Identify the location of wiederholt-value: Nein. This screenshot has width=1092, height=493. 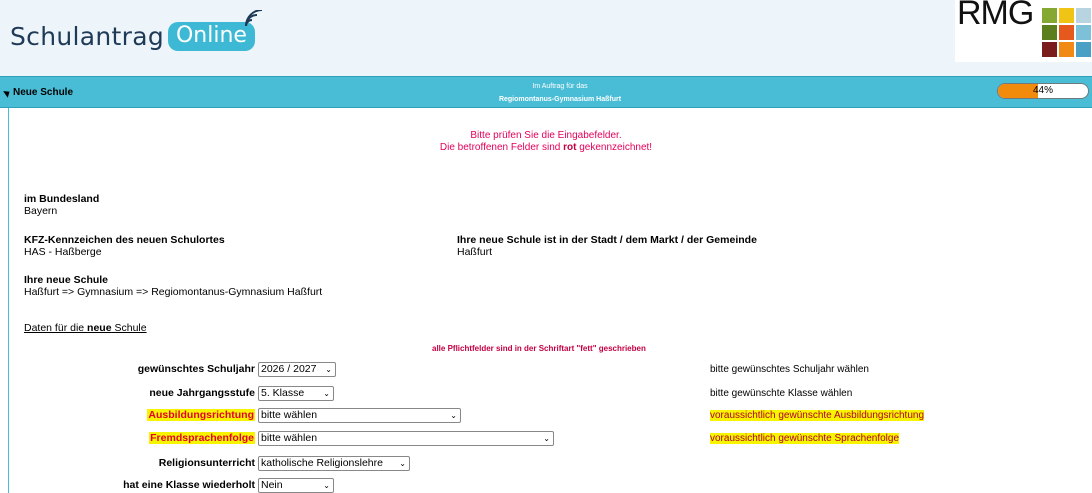
(272, 485).